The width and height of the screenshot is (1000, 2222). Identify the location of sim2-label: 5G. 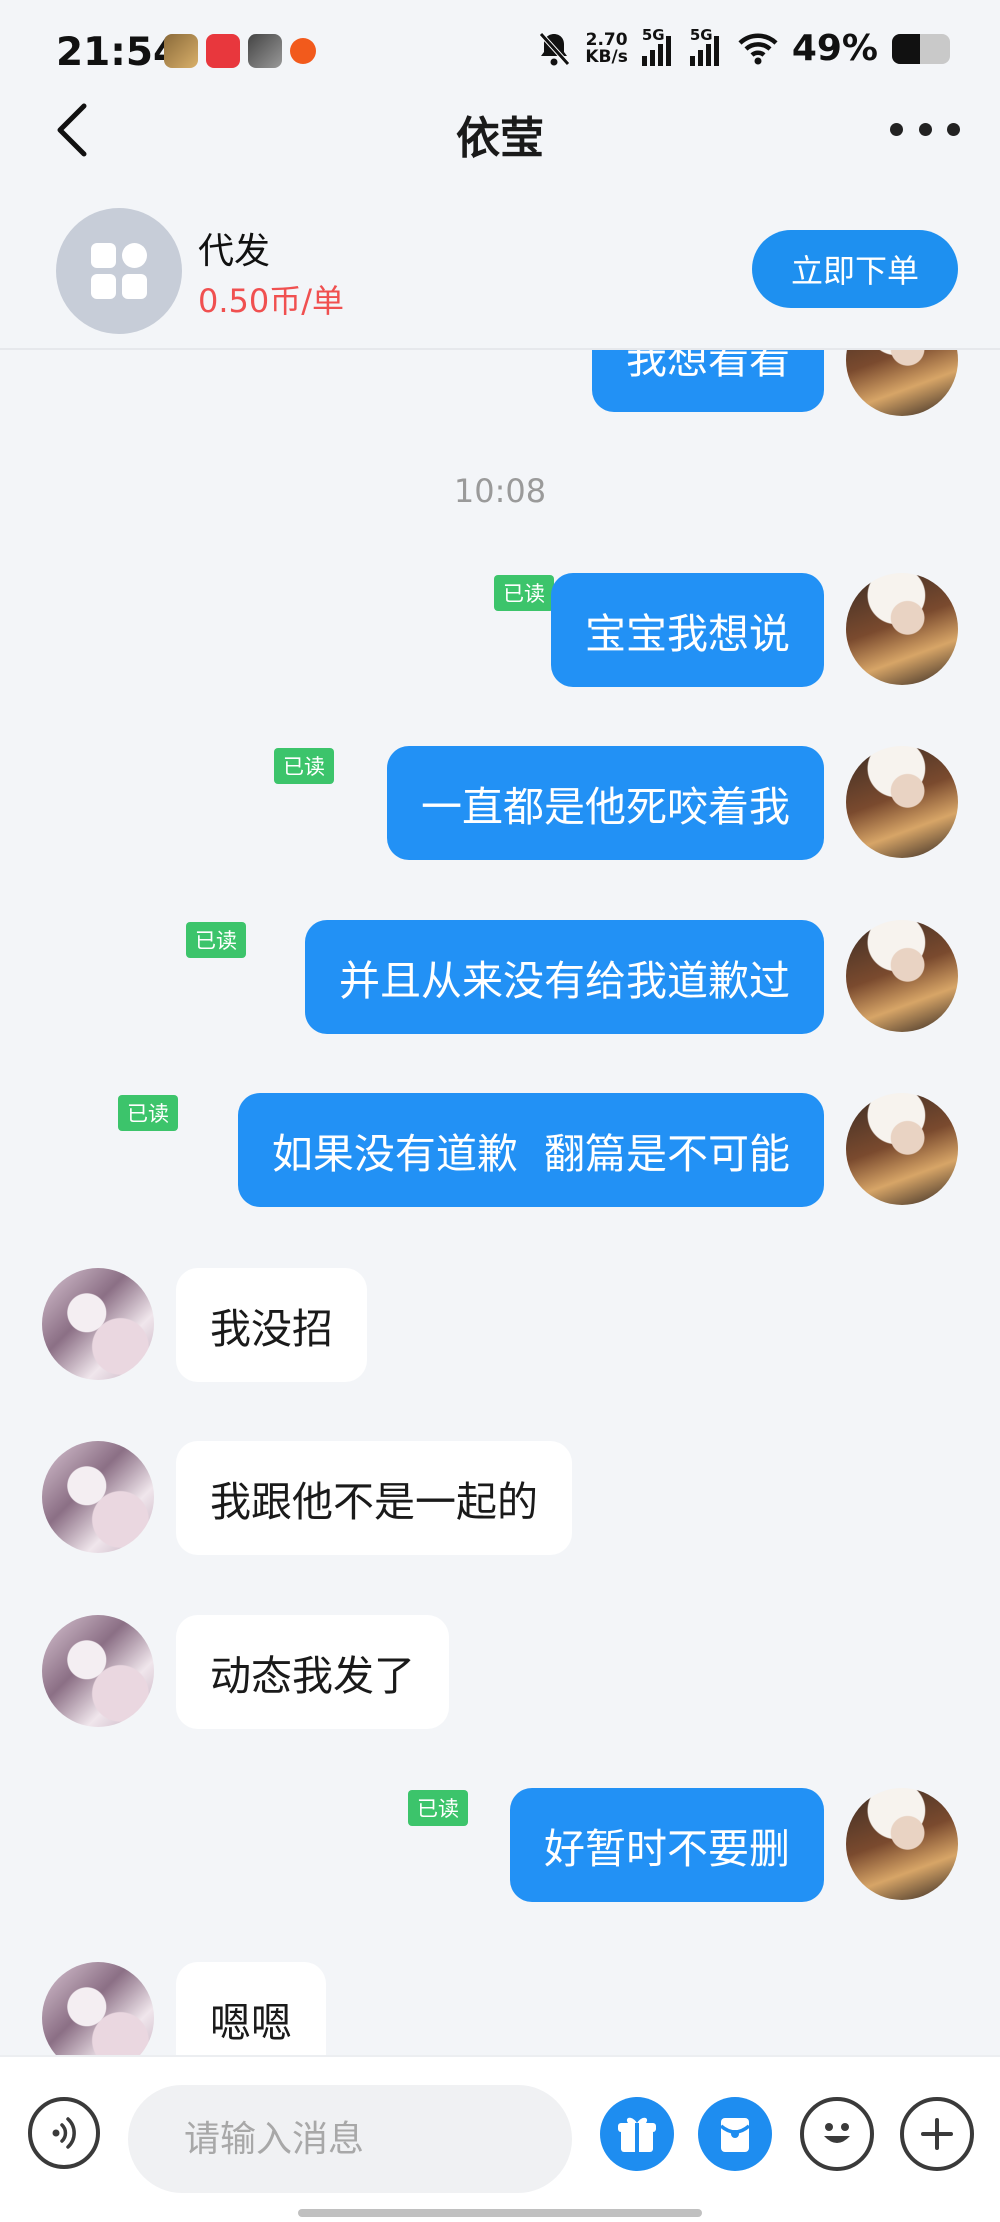
(701, 34).